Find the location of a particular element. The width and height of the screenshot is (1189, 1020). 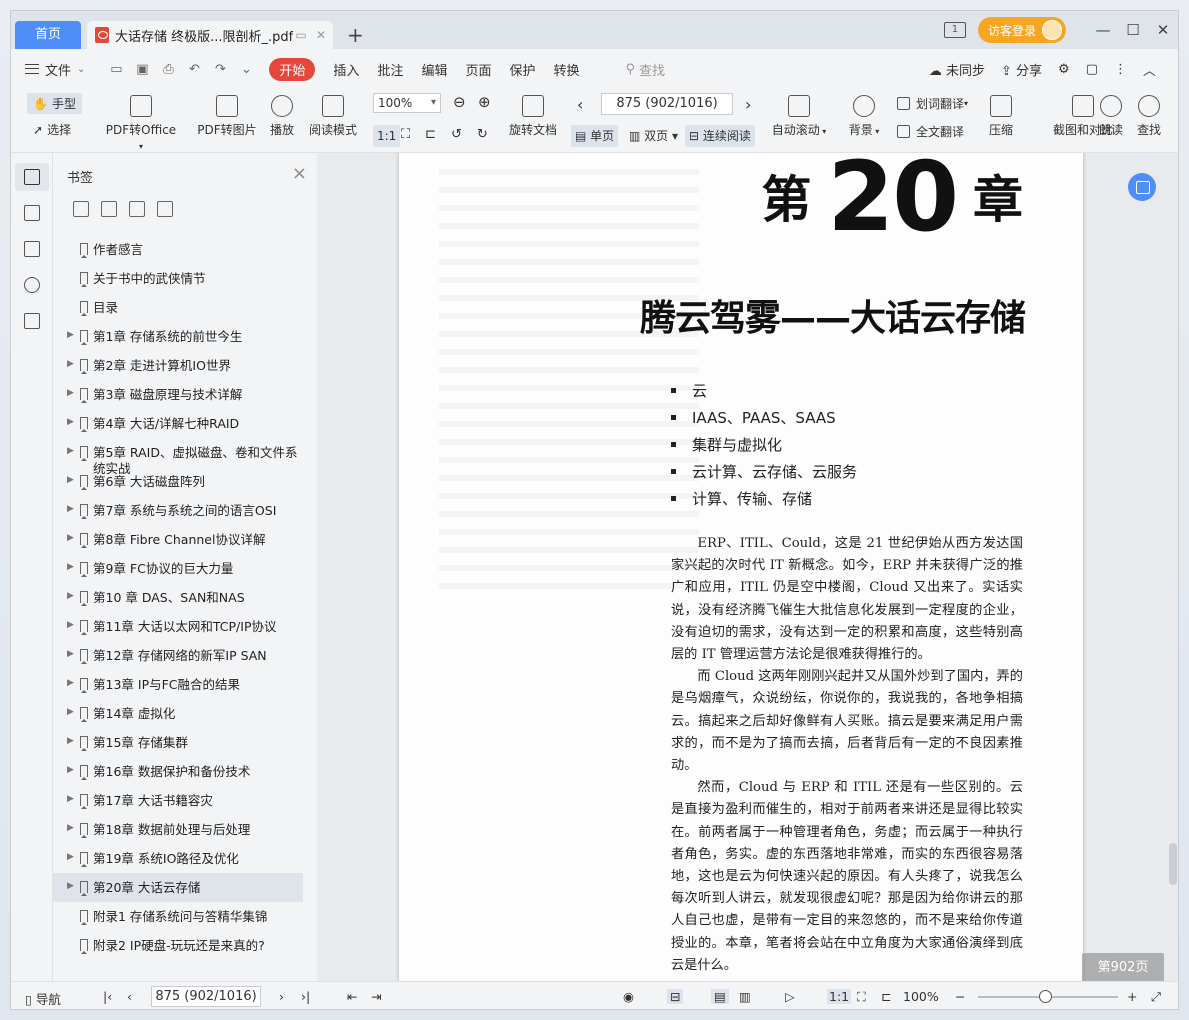

bookmark-item: ▶ 第3章 磁盘原理与技术详解 is located at coordinates (178, 394).